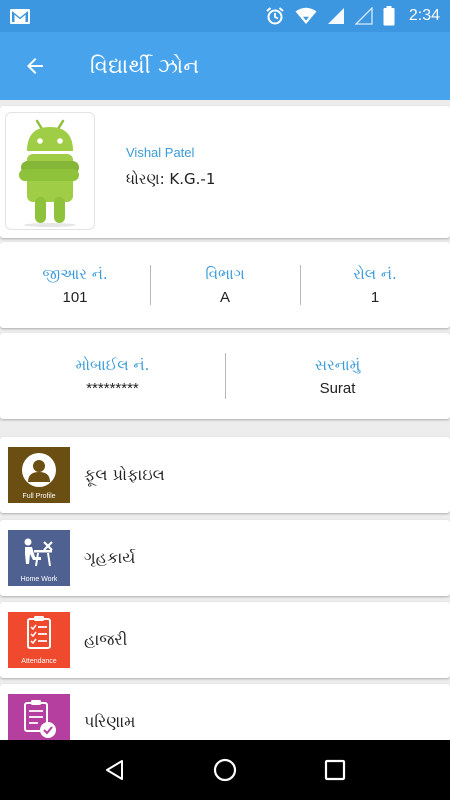  I want to click on division-field: વિભાગ A, so click(225, 285).